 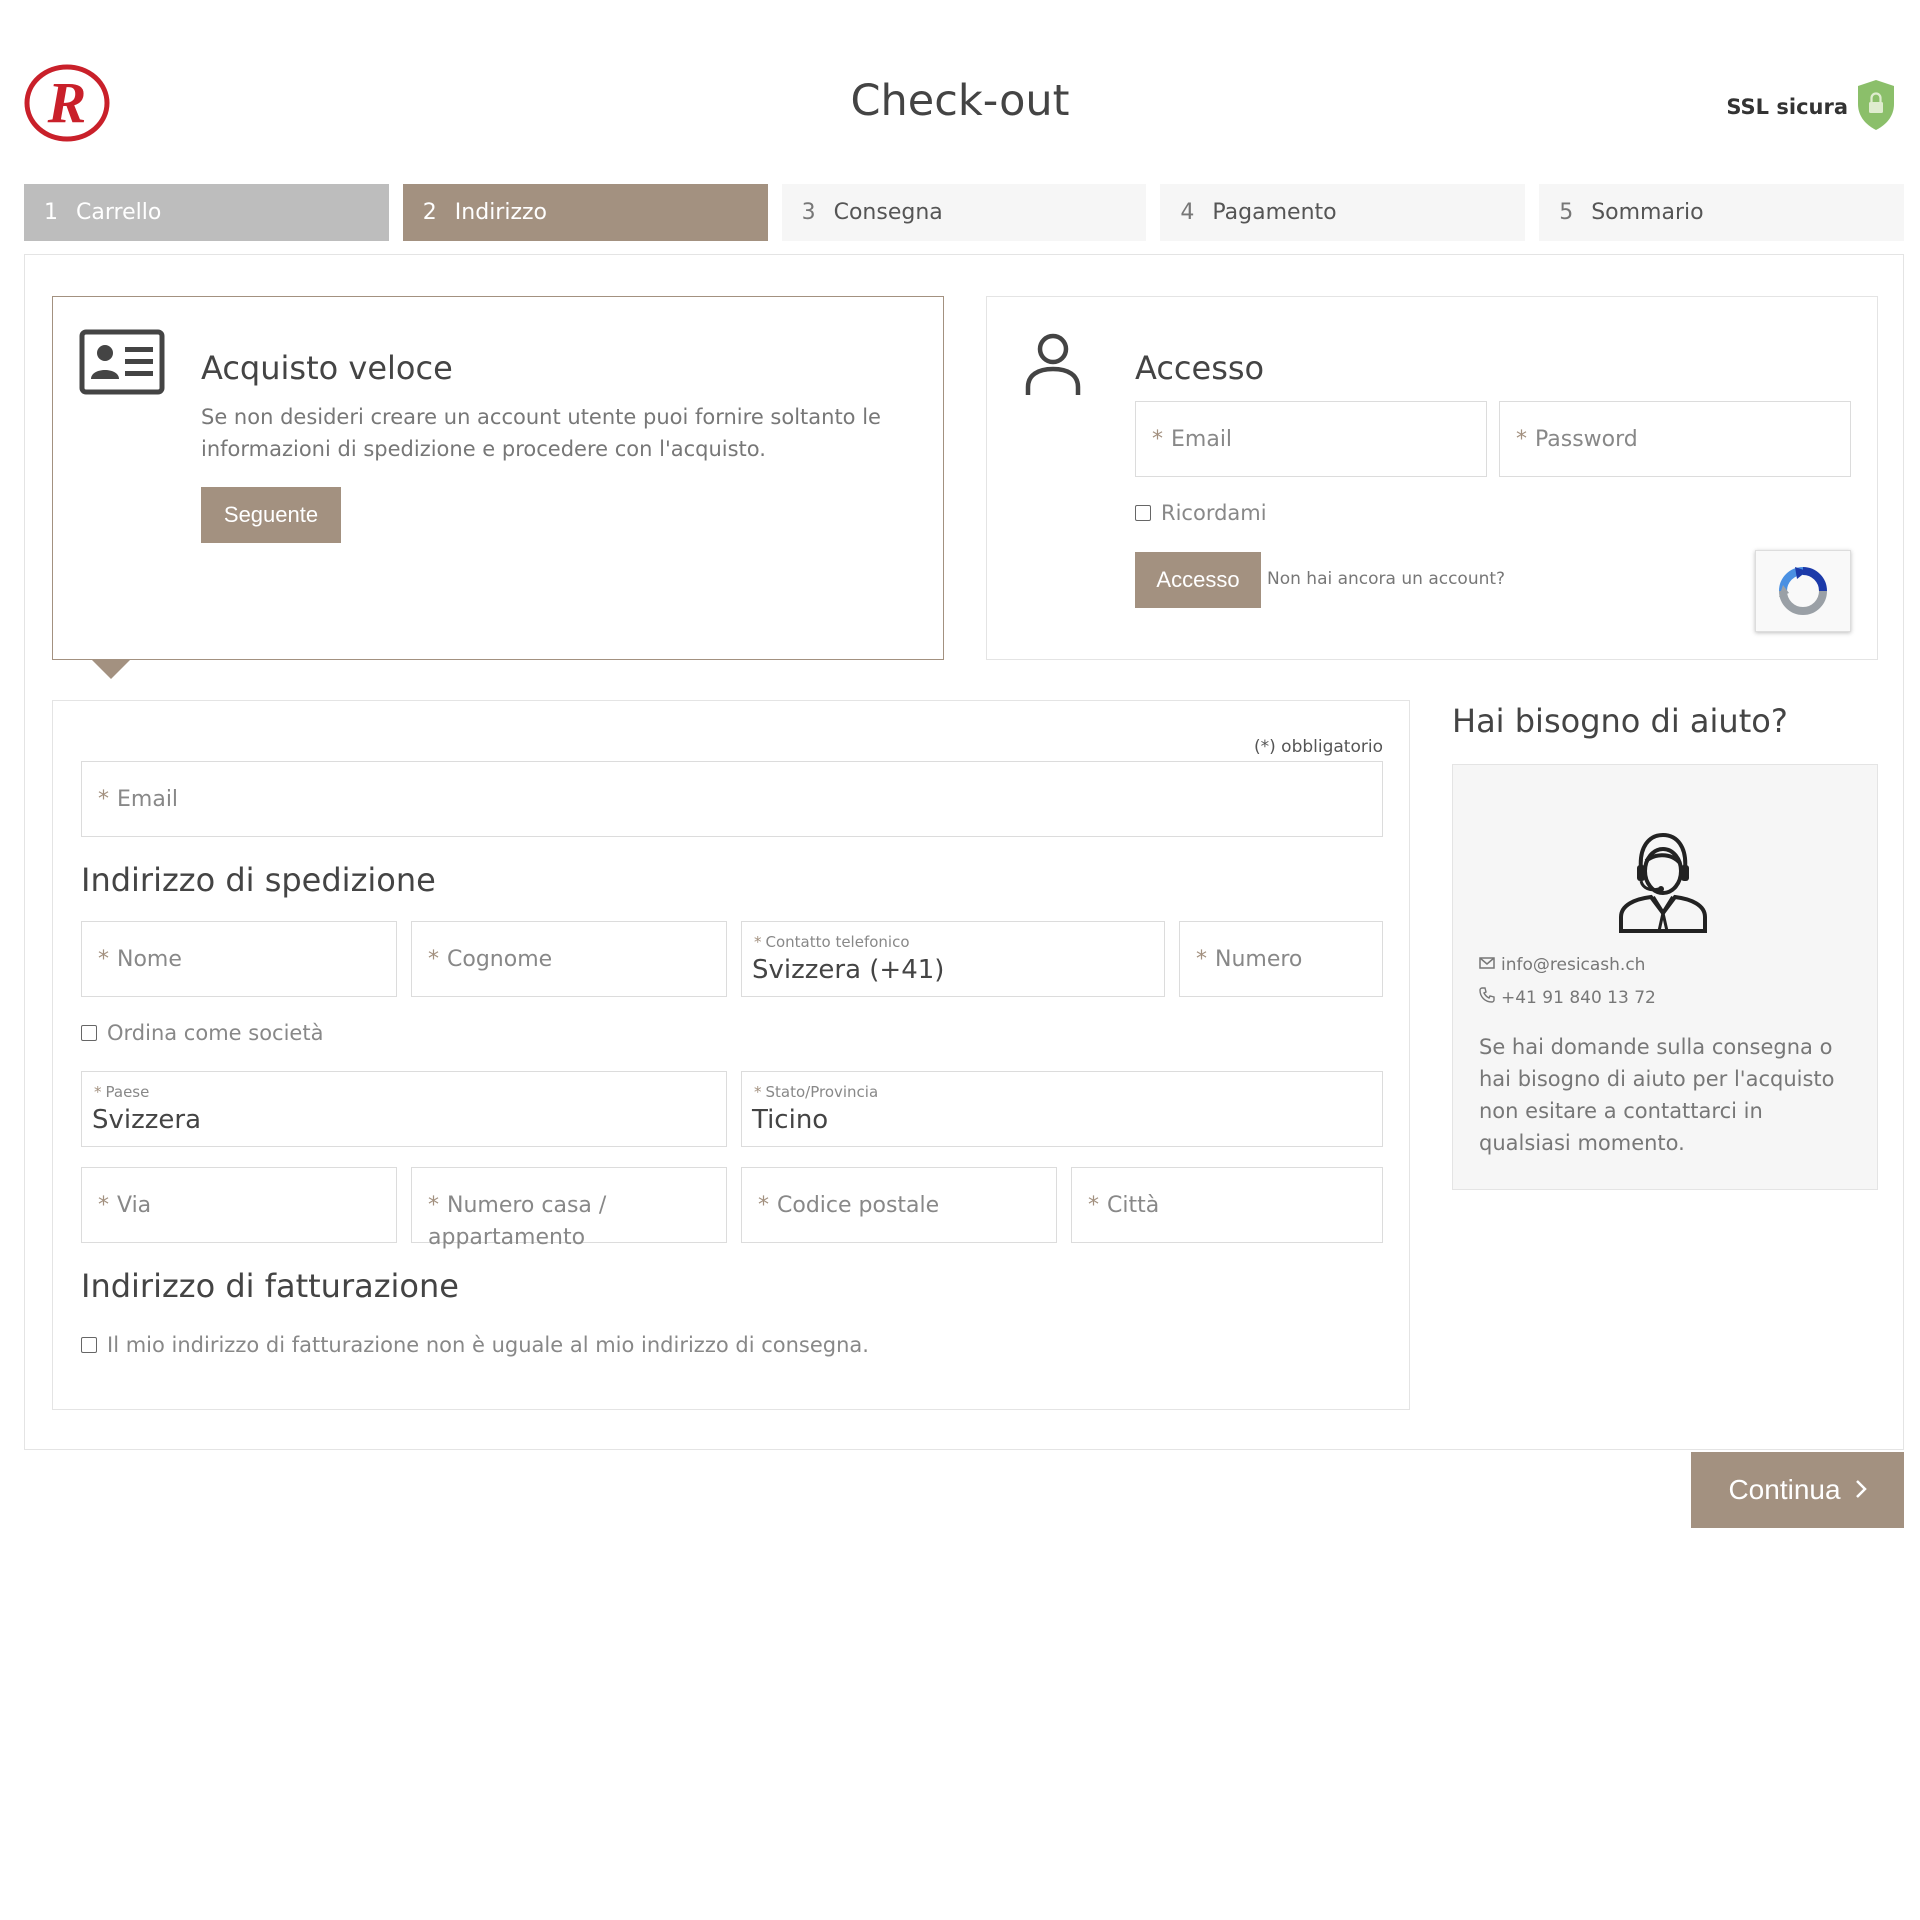 I want to click on phone-number-field: * Numero, so click(x=1281, y=959).